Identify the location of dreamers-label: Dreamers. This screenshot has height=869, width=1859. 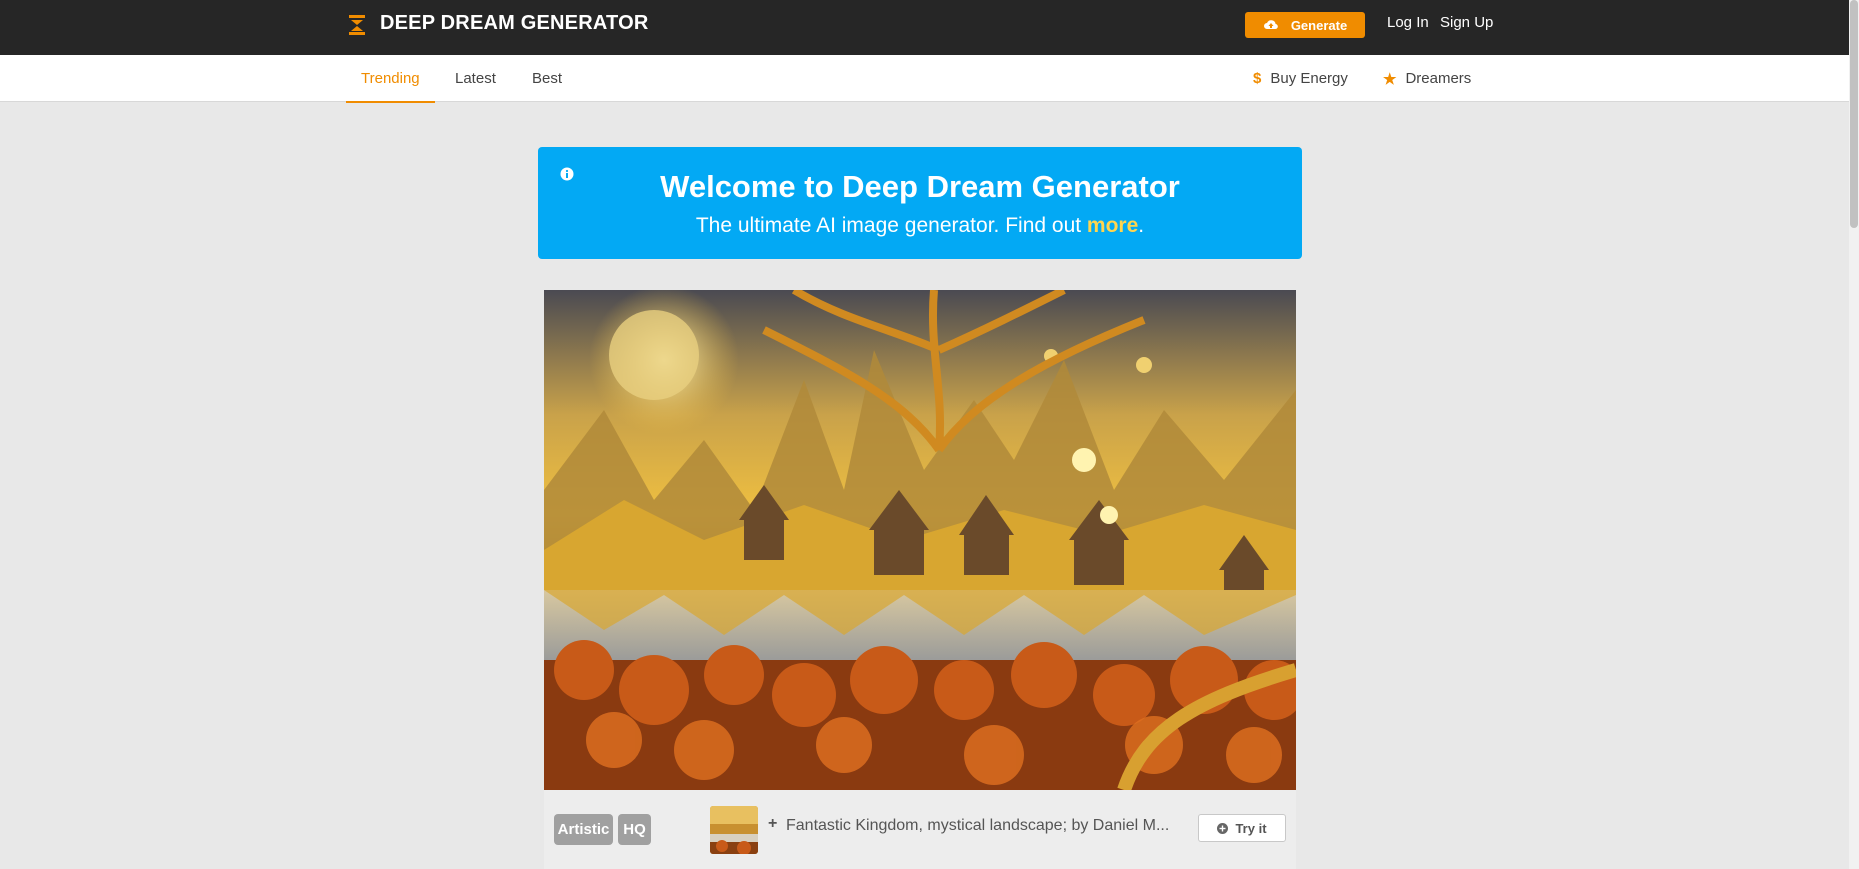
(1438, 78).